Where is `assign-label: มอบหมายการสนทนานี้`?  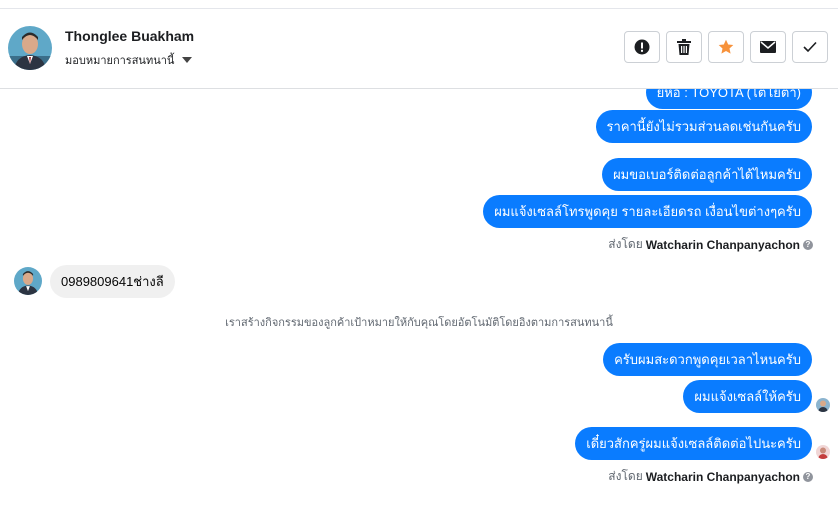 assign-label: มอบหมายการสนทนานี้ is located at coordinates (120, 61).